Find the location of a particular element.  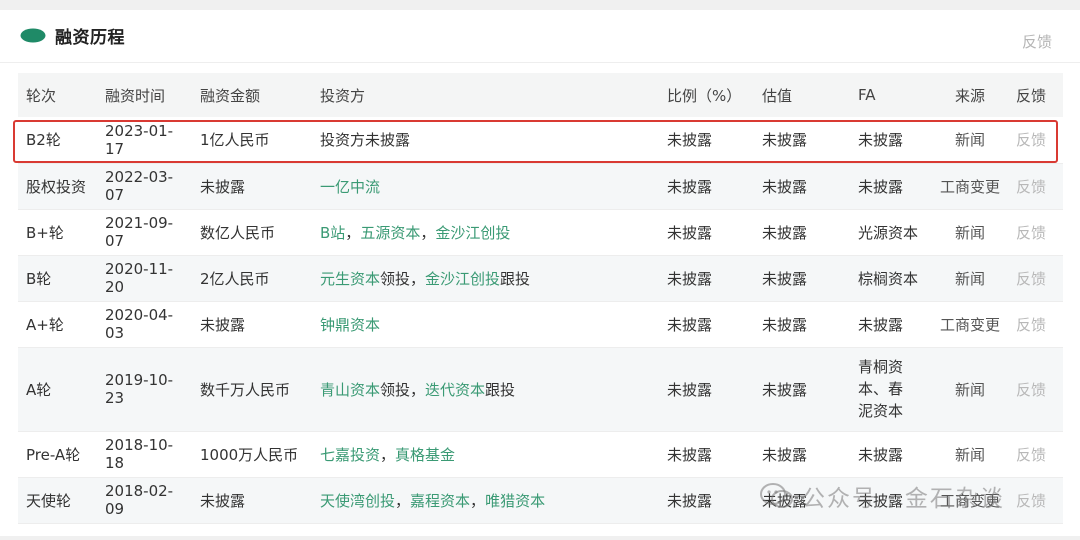

investors-cell: 青山资本领投，迭代资本跟投 is located at coordinates (485, 389).